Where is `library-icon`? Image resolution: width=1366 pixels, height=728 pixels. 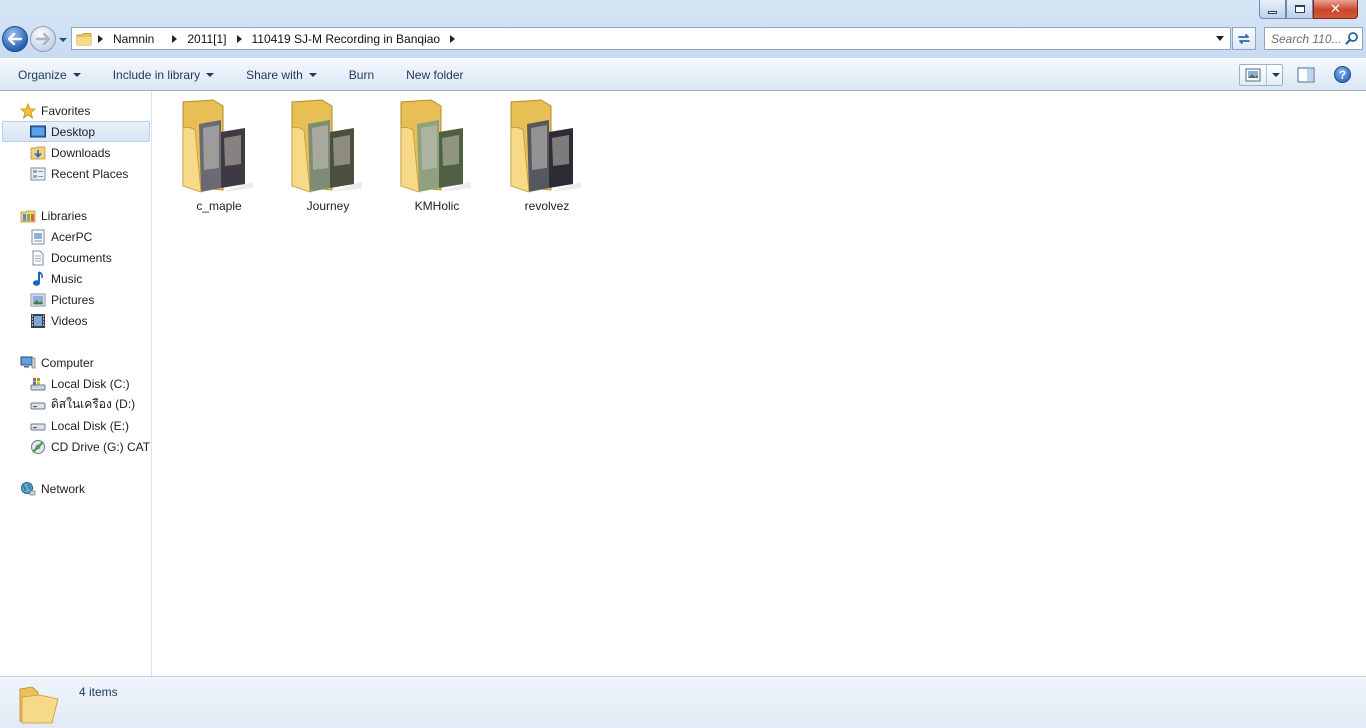
library-icon is located at coordinates (38, 237).